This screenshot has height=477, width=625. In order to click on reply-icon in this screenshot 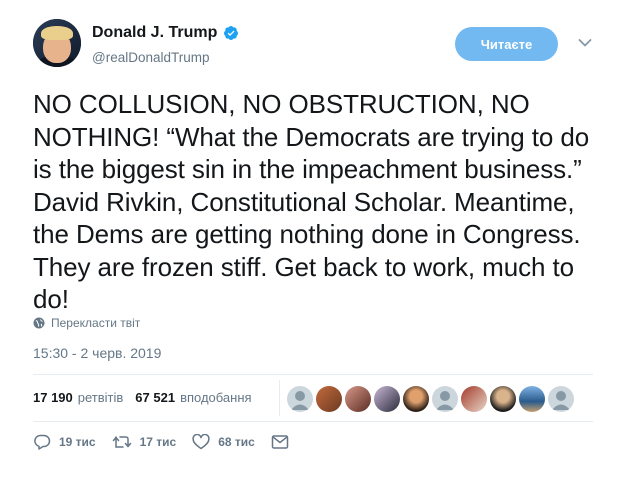, I will do `click(42, 442)`.